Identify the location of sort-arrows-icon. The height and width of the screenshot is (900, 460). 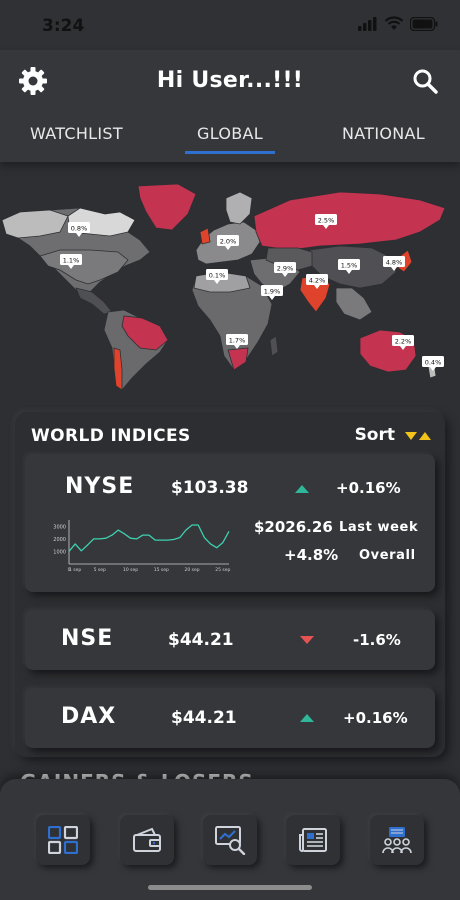
(419, 436).